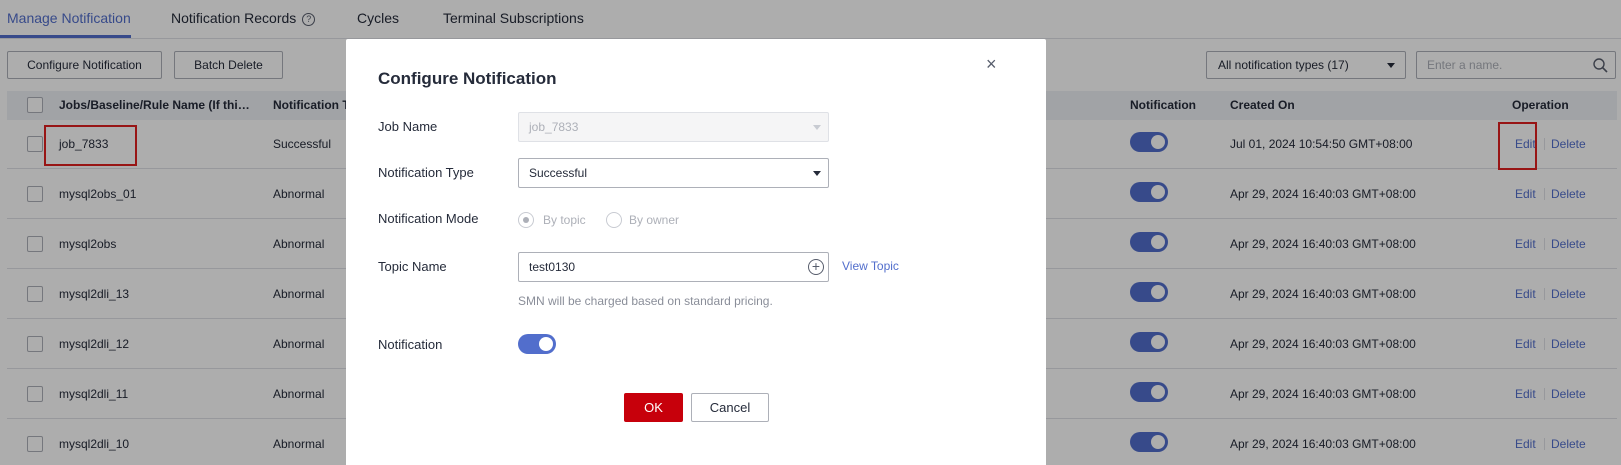 The height and width of the screenshot is (465, 1621). I want to click on notification-label: Notification, so click(410, 344).